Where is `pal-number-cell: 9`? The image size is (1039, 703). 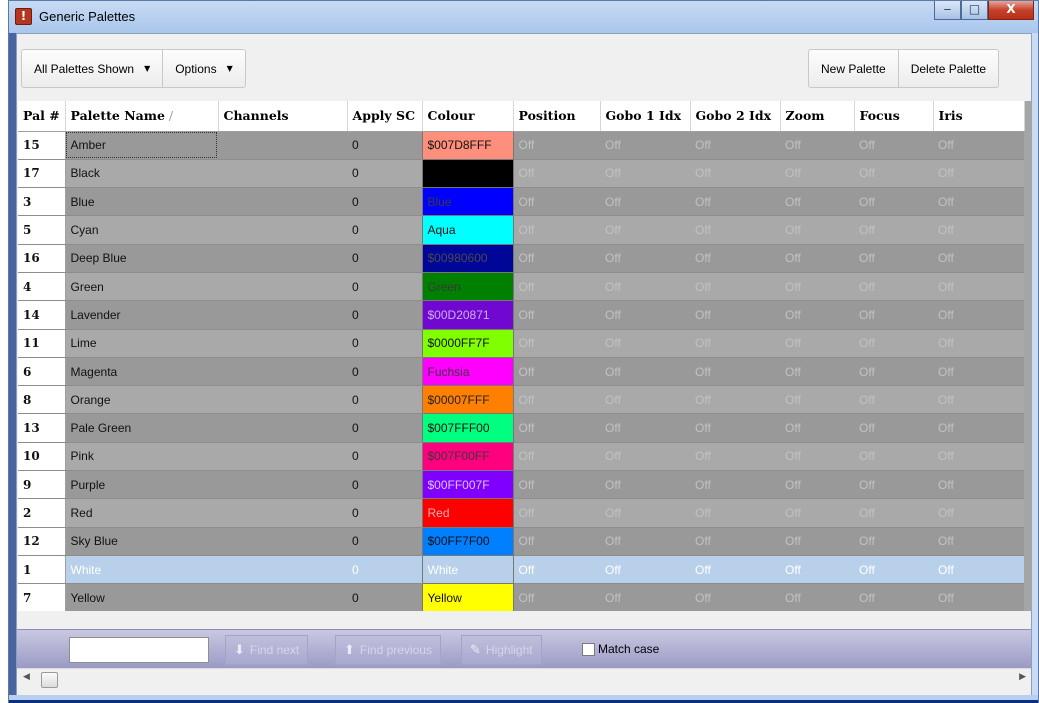 pal-number-cell: 9 is located at coordinates (42, 485).